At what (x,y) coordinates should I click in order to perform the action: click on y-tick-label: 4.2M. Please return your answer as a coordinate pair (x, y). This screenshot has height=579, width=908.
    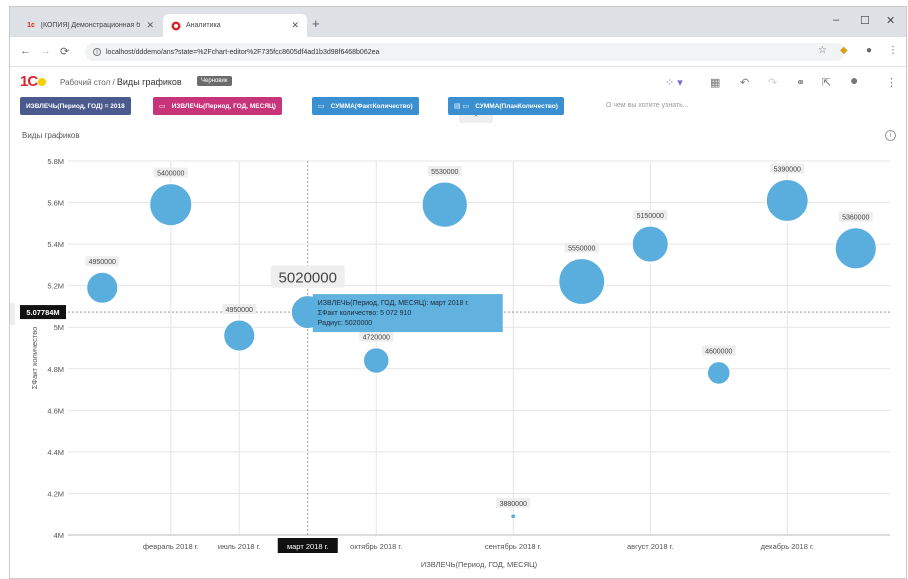
    Looking at the image, I should click on (55, 493).